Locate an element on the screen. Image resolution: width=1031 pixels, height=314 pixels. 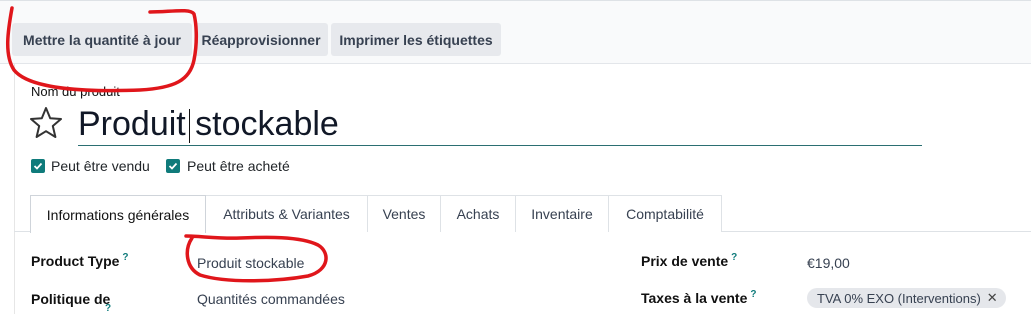
product-name-label: Nom du produit is located at coordinates (75, 91).